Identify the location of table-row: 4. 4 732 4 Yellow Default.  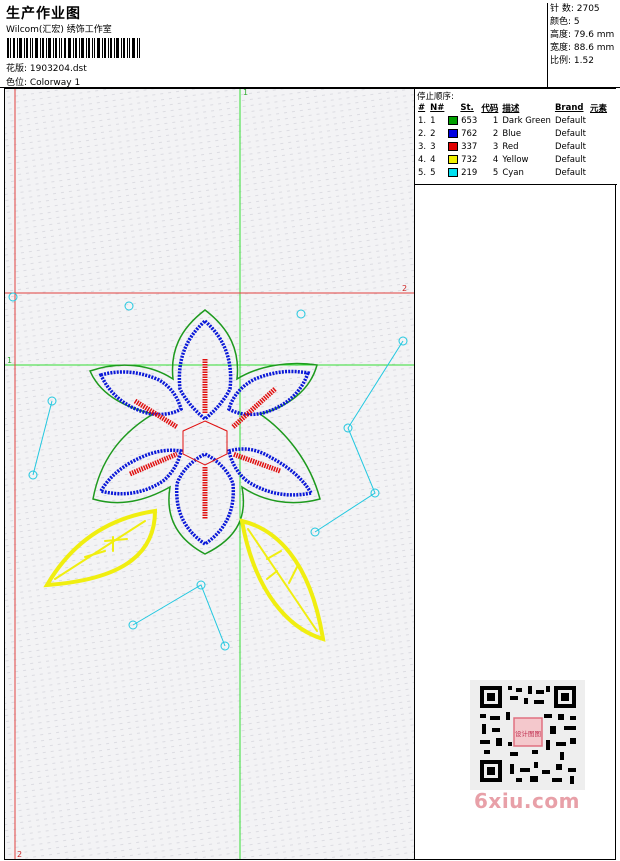
(502, 159).